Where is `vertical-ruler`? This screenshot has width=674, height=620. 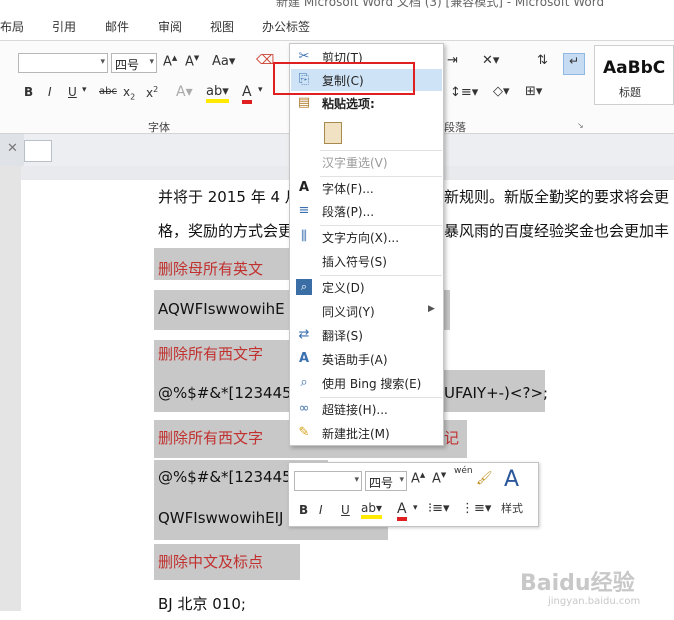 vertical-ruler is located at coordinates (10, 388).